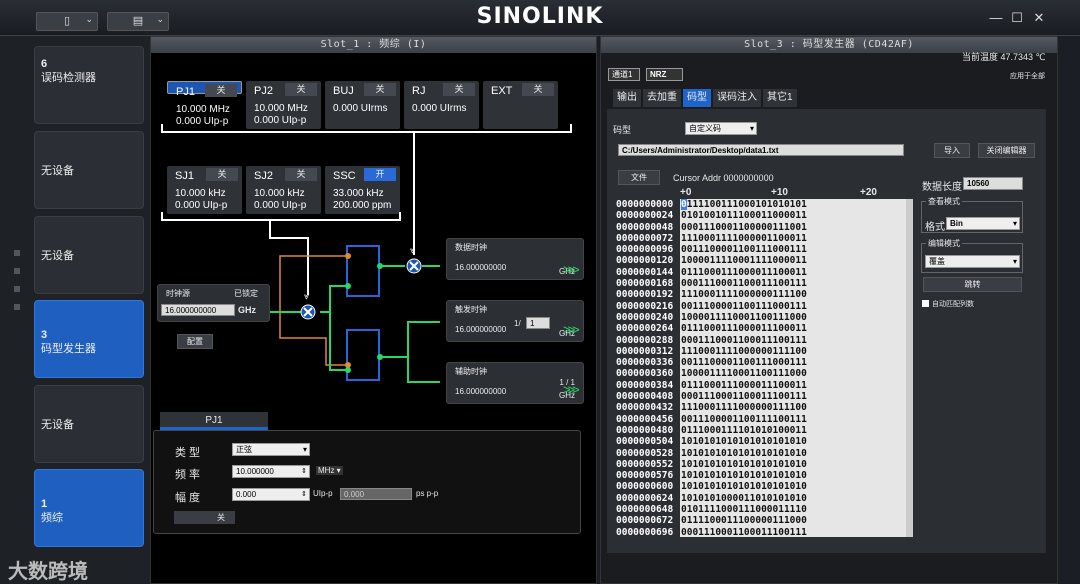 The height and width of the screenshot is (584, 1080). I want to click on trigger-divider: 1, so click(538, 323).